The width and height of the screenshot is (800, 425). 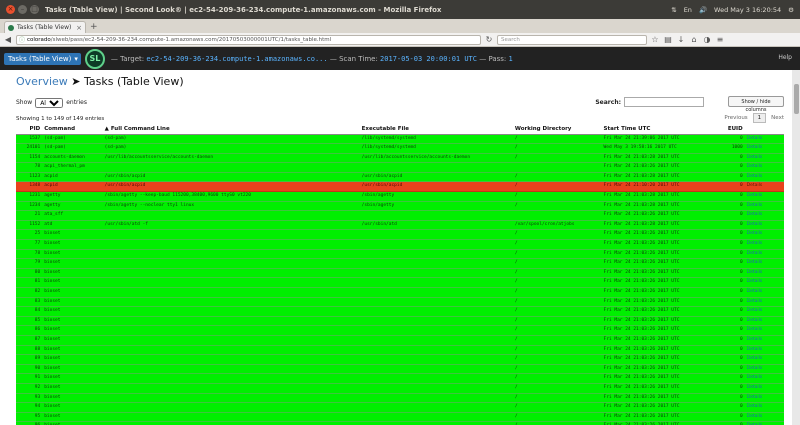 I want to click on star-icon: ☆, so click(x=655, y=39).